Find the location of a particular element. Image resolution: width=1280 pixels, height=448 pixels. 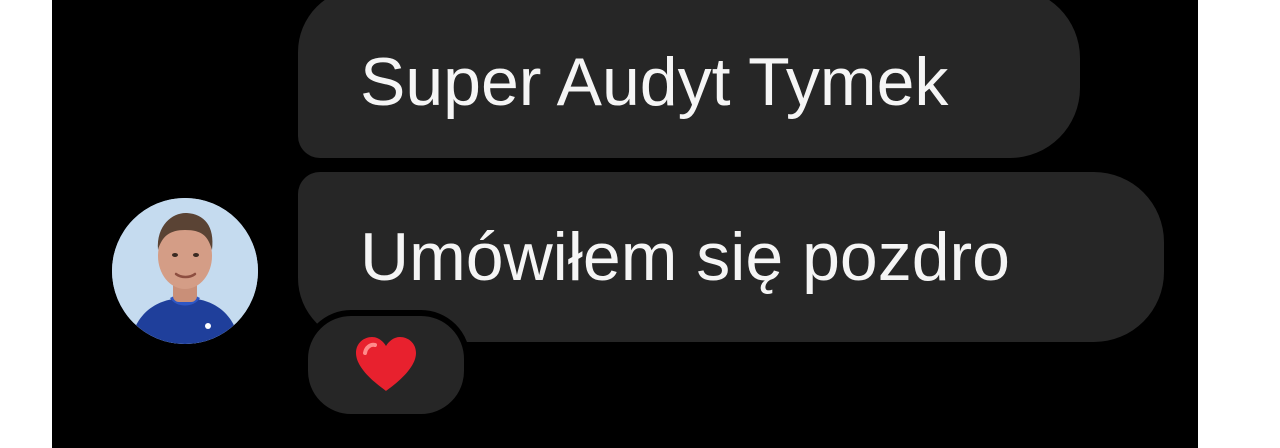

message-text: Super Audyt Tymek is located at coordinates (654, 82).